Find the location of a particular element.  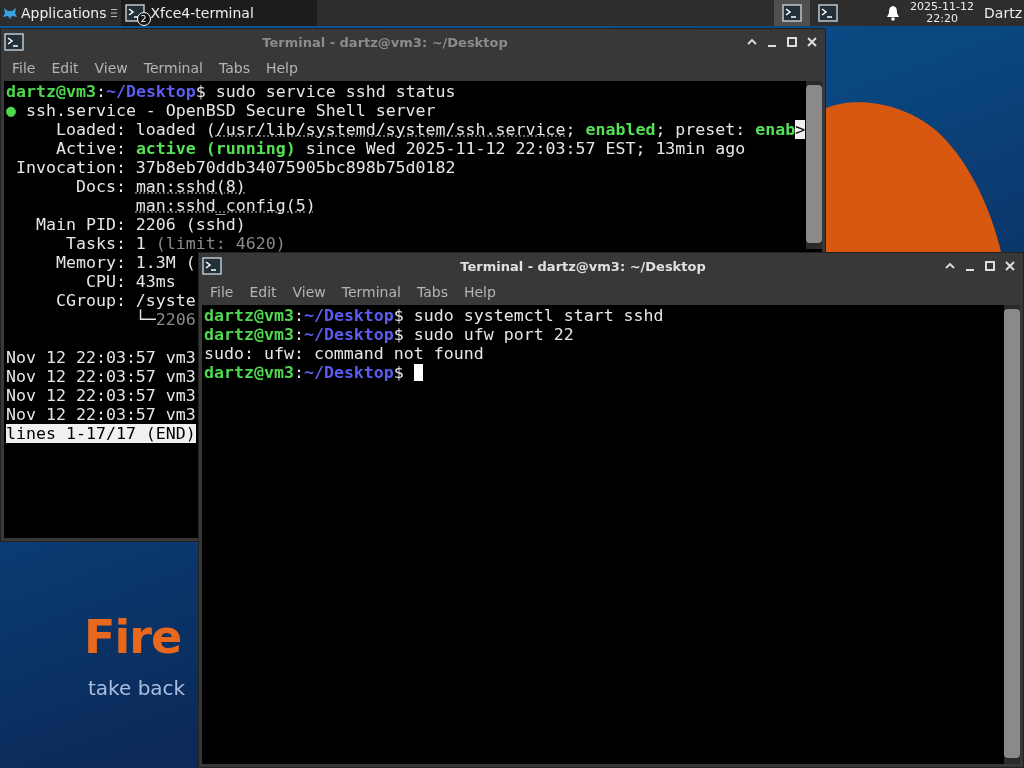

terminal-line: dartz@vm3:~/Desktop$ is located at coordinates (304, 372).